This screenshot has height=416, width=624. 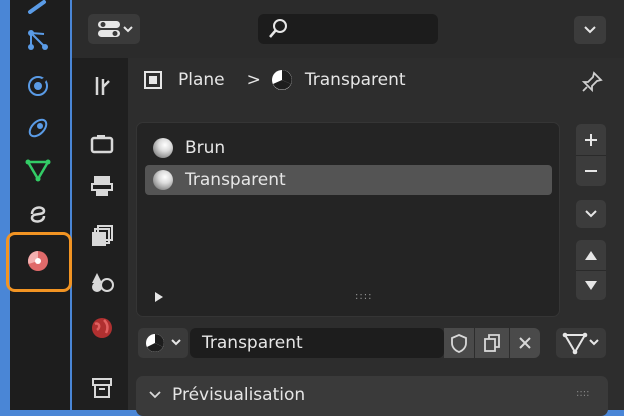 What do you see at coordinates (348, 148) in the screenshot?
I see `list-item: Brun` at bounding box center [348, 148].